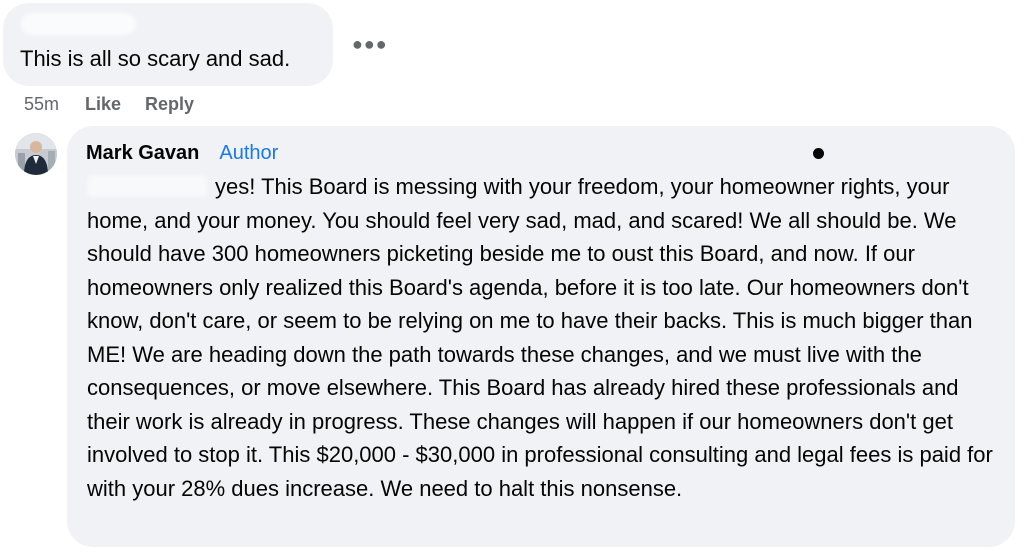 The height and width of the screenshot is (553, 1024). Describe the element at coordinates (249, 152) in the screenshot. I see `author-badge: Author` at that location.